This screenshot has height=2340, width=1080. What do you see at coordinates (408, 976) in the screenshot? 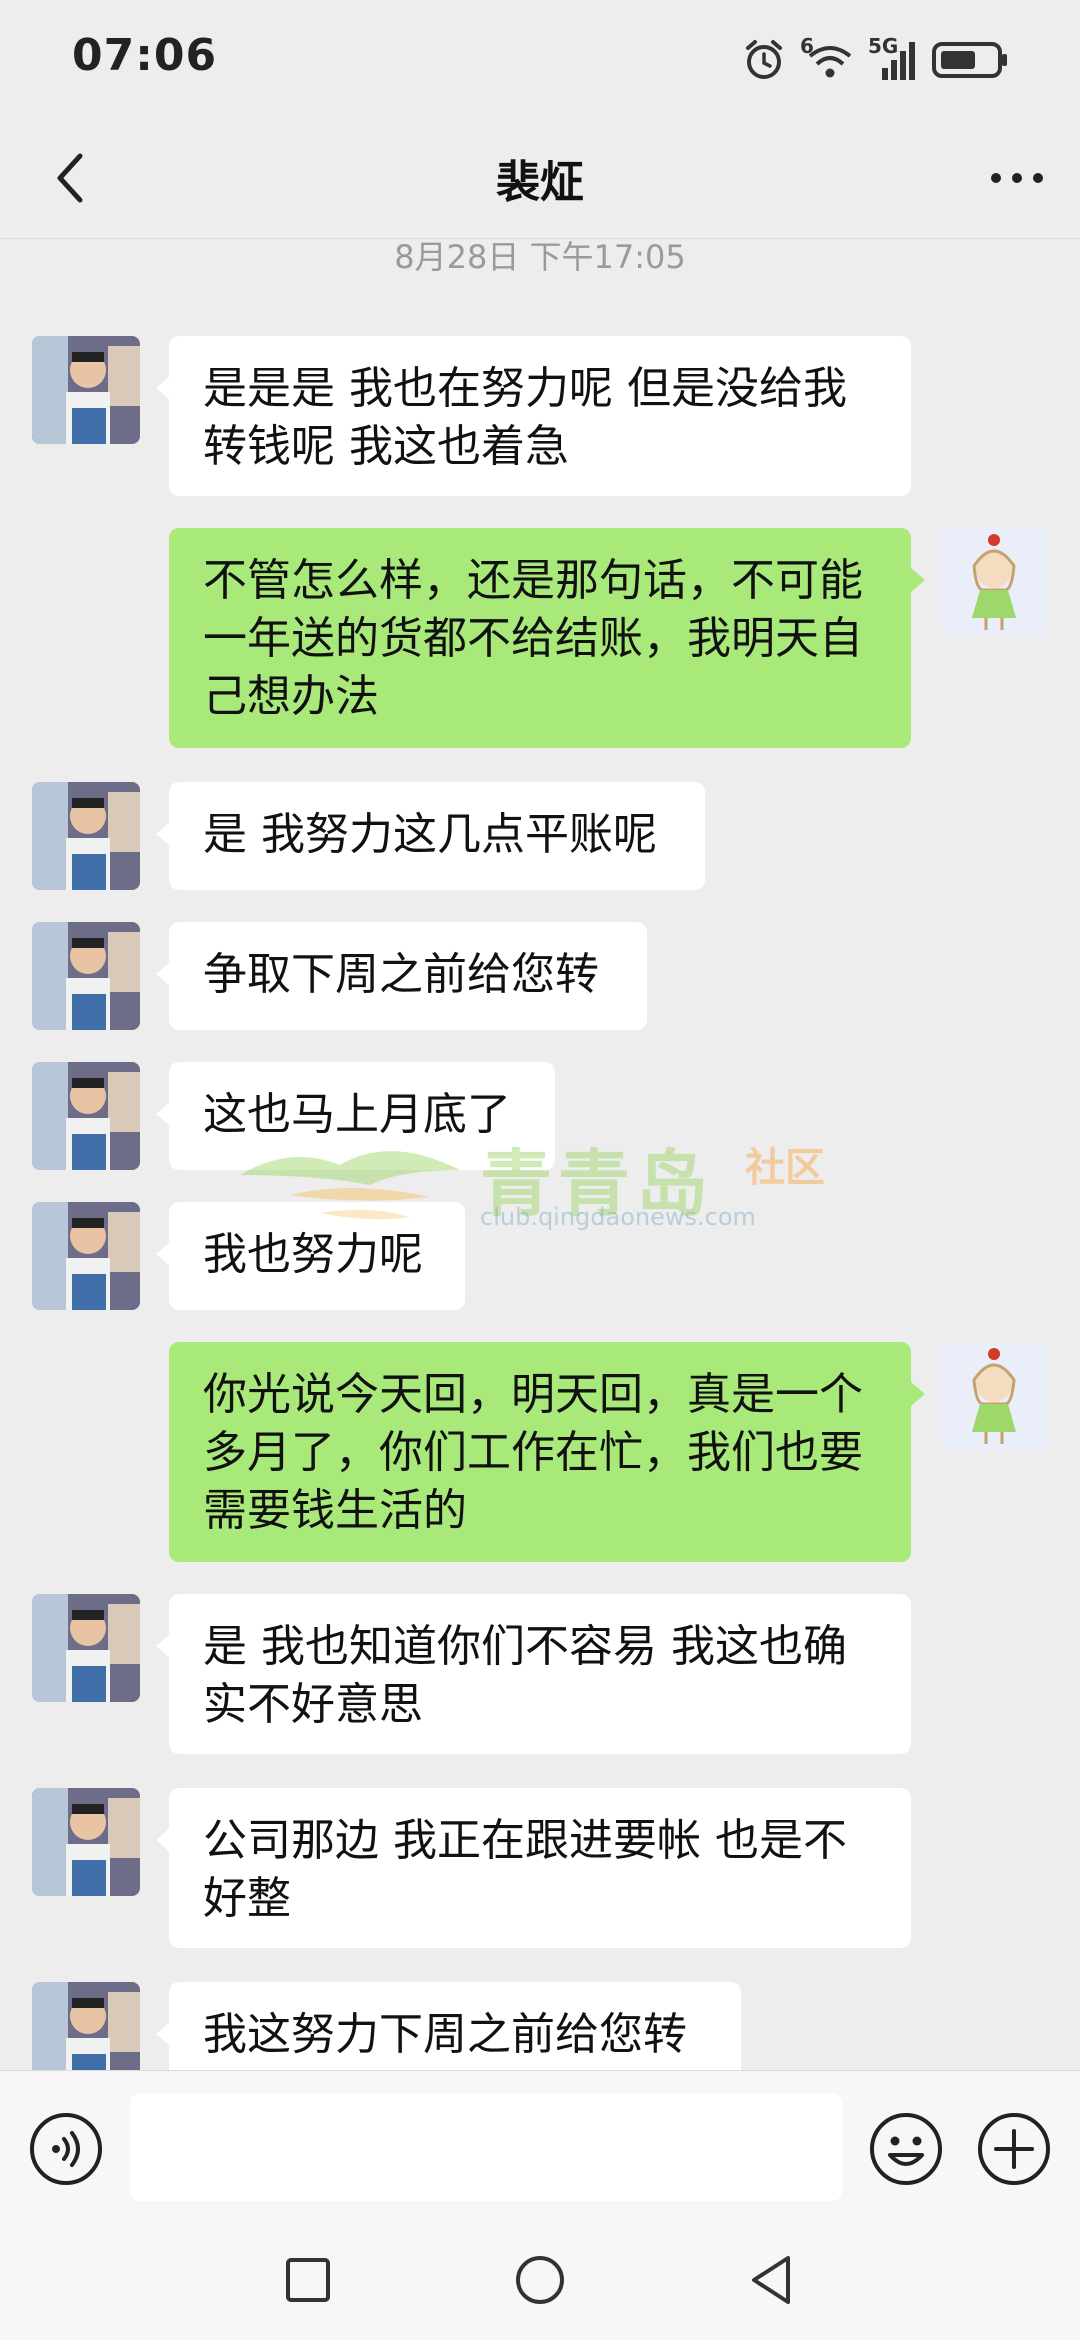
I see `message-bubble: 争取下周之前给您转` at bounding box center [408, 976].